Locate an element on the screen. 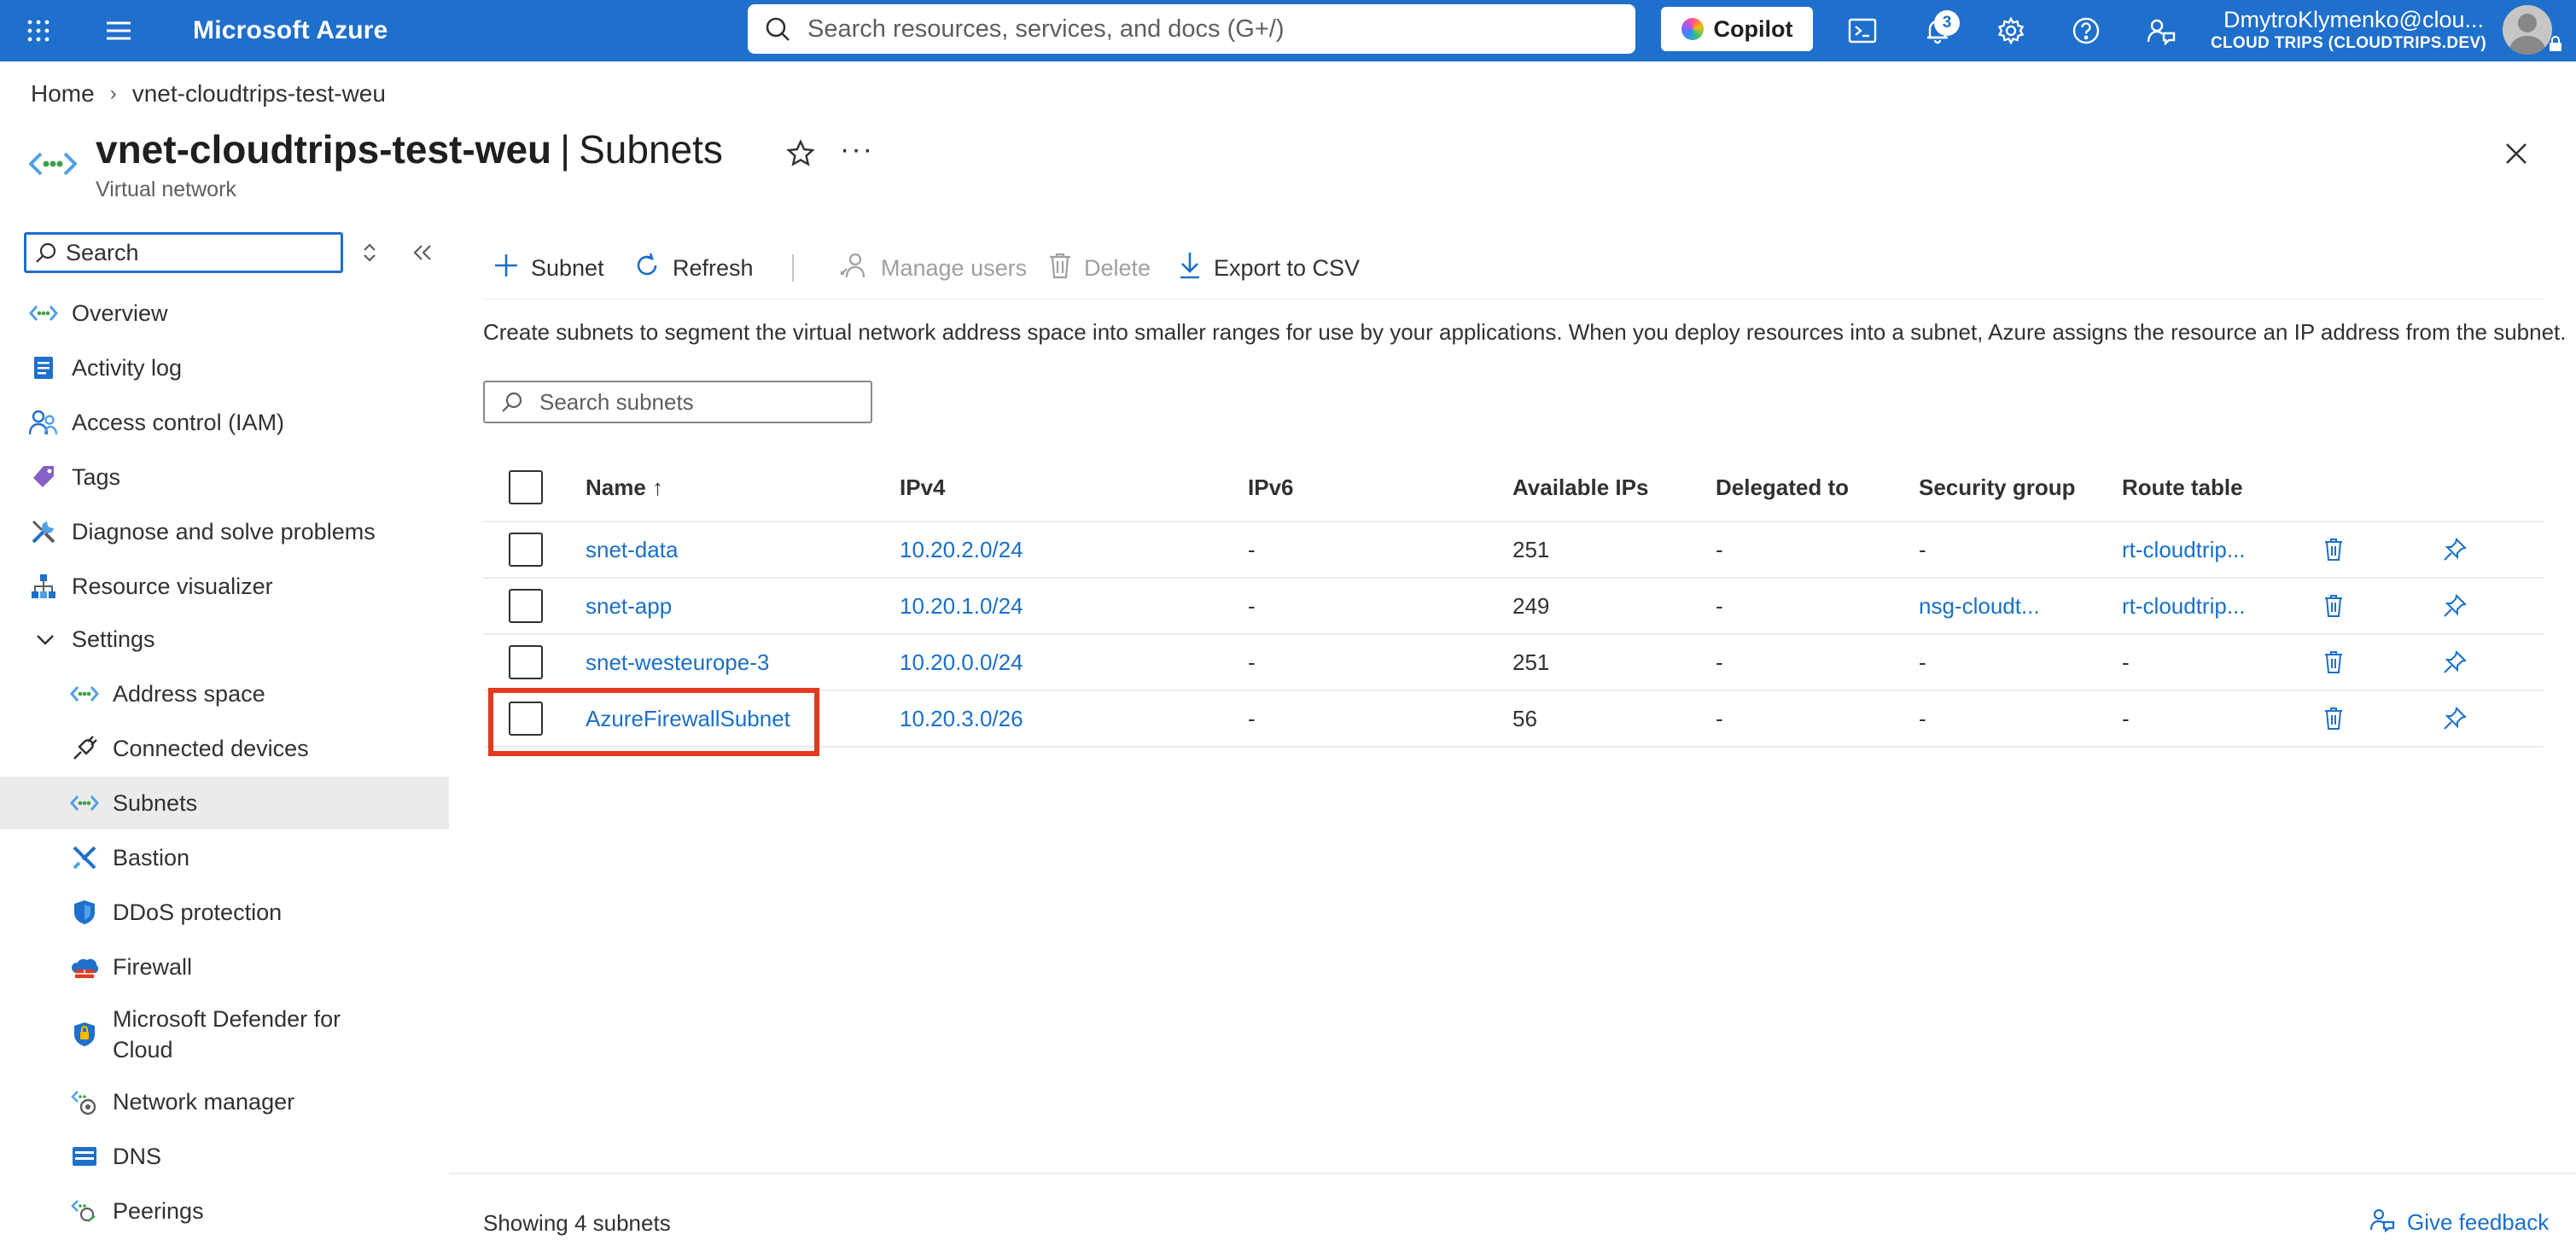 This screenshot has width=2576, height=1246. collapse-nav-icon is located at coordinates (422, 253).